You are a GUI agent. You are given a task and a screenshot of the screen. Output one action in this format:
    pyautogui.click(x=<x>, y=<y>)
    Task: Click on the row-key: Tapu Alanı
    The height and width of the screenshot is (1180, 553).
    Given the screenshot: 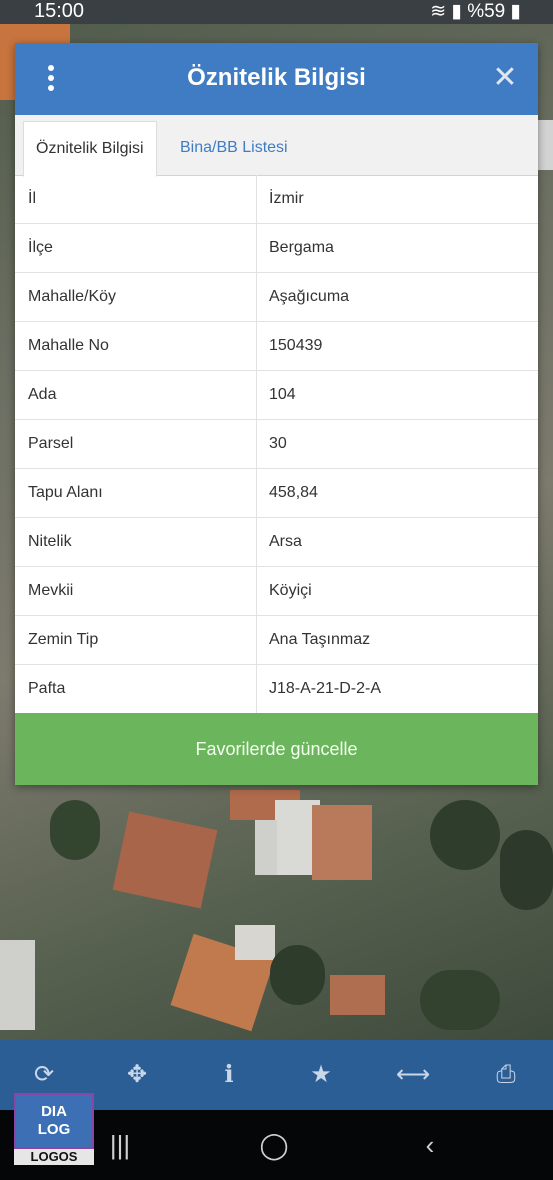 What is the action you would take?
    pyautogui.click(x=65, y=492)
    